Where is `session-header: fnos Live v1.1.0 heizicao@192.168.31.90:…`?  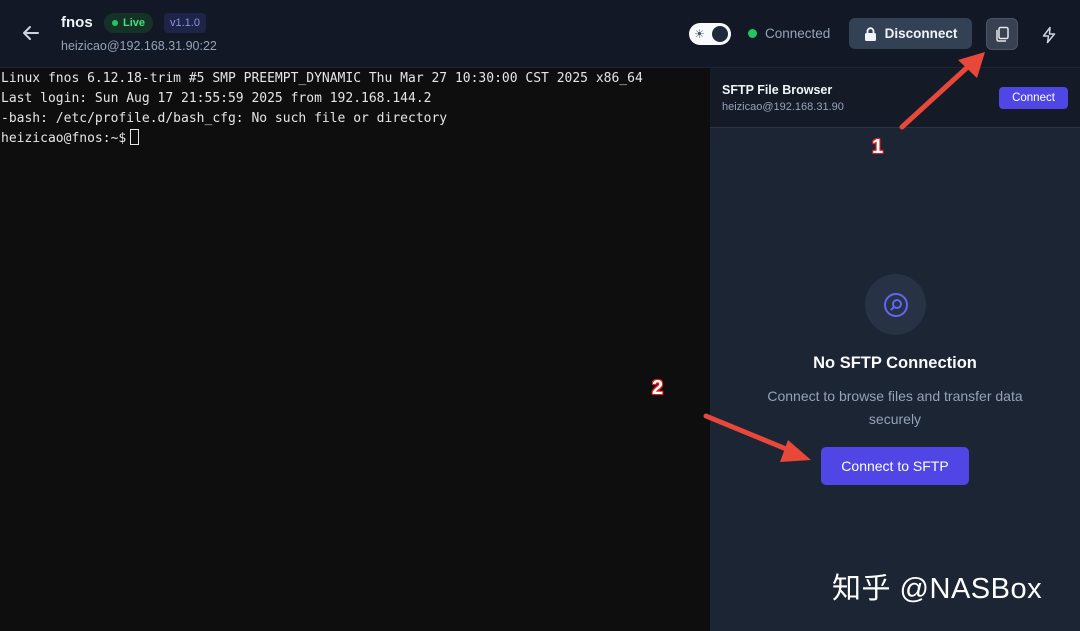 session-header: fnos Live v1.1.0 heizicao@192.168.31.90:… is located at coordinates (540, 34).